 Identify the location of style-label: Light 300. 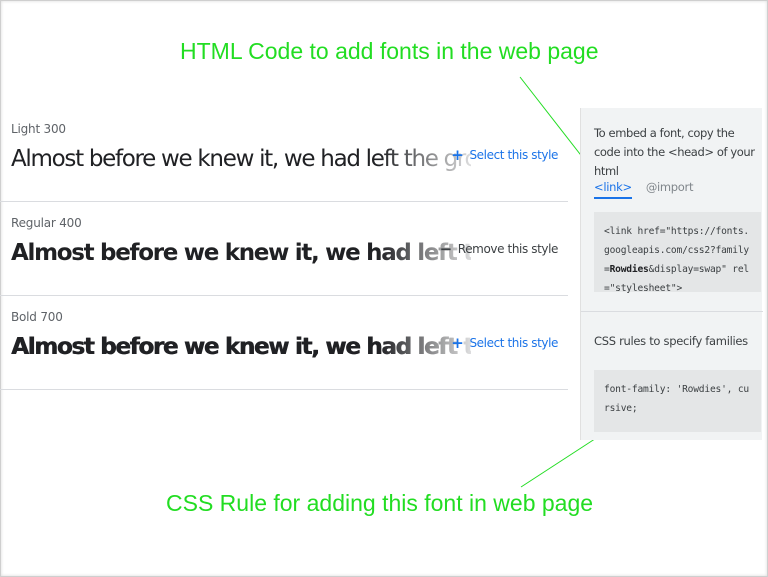
(38, 129).